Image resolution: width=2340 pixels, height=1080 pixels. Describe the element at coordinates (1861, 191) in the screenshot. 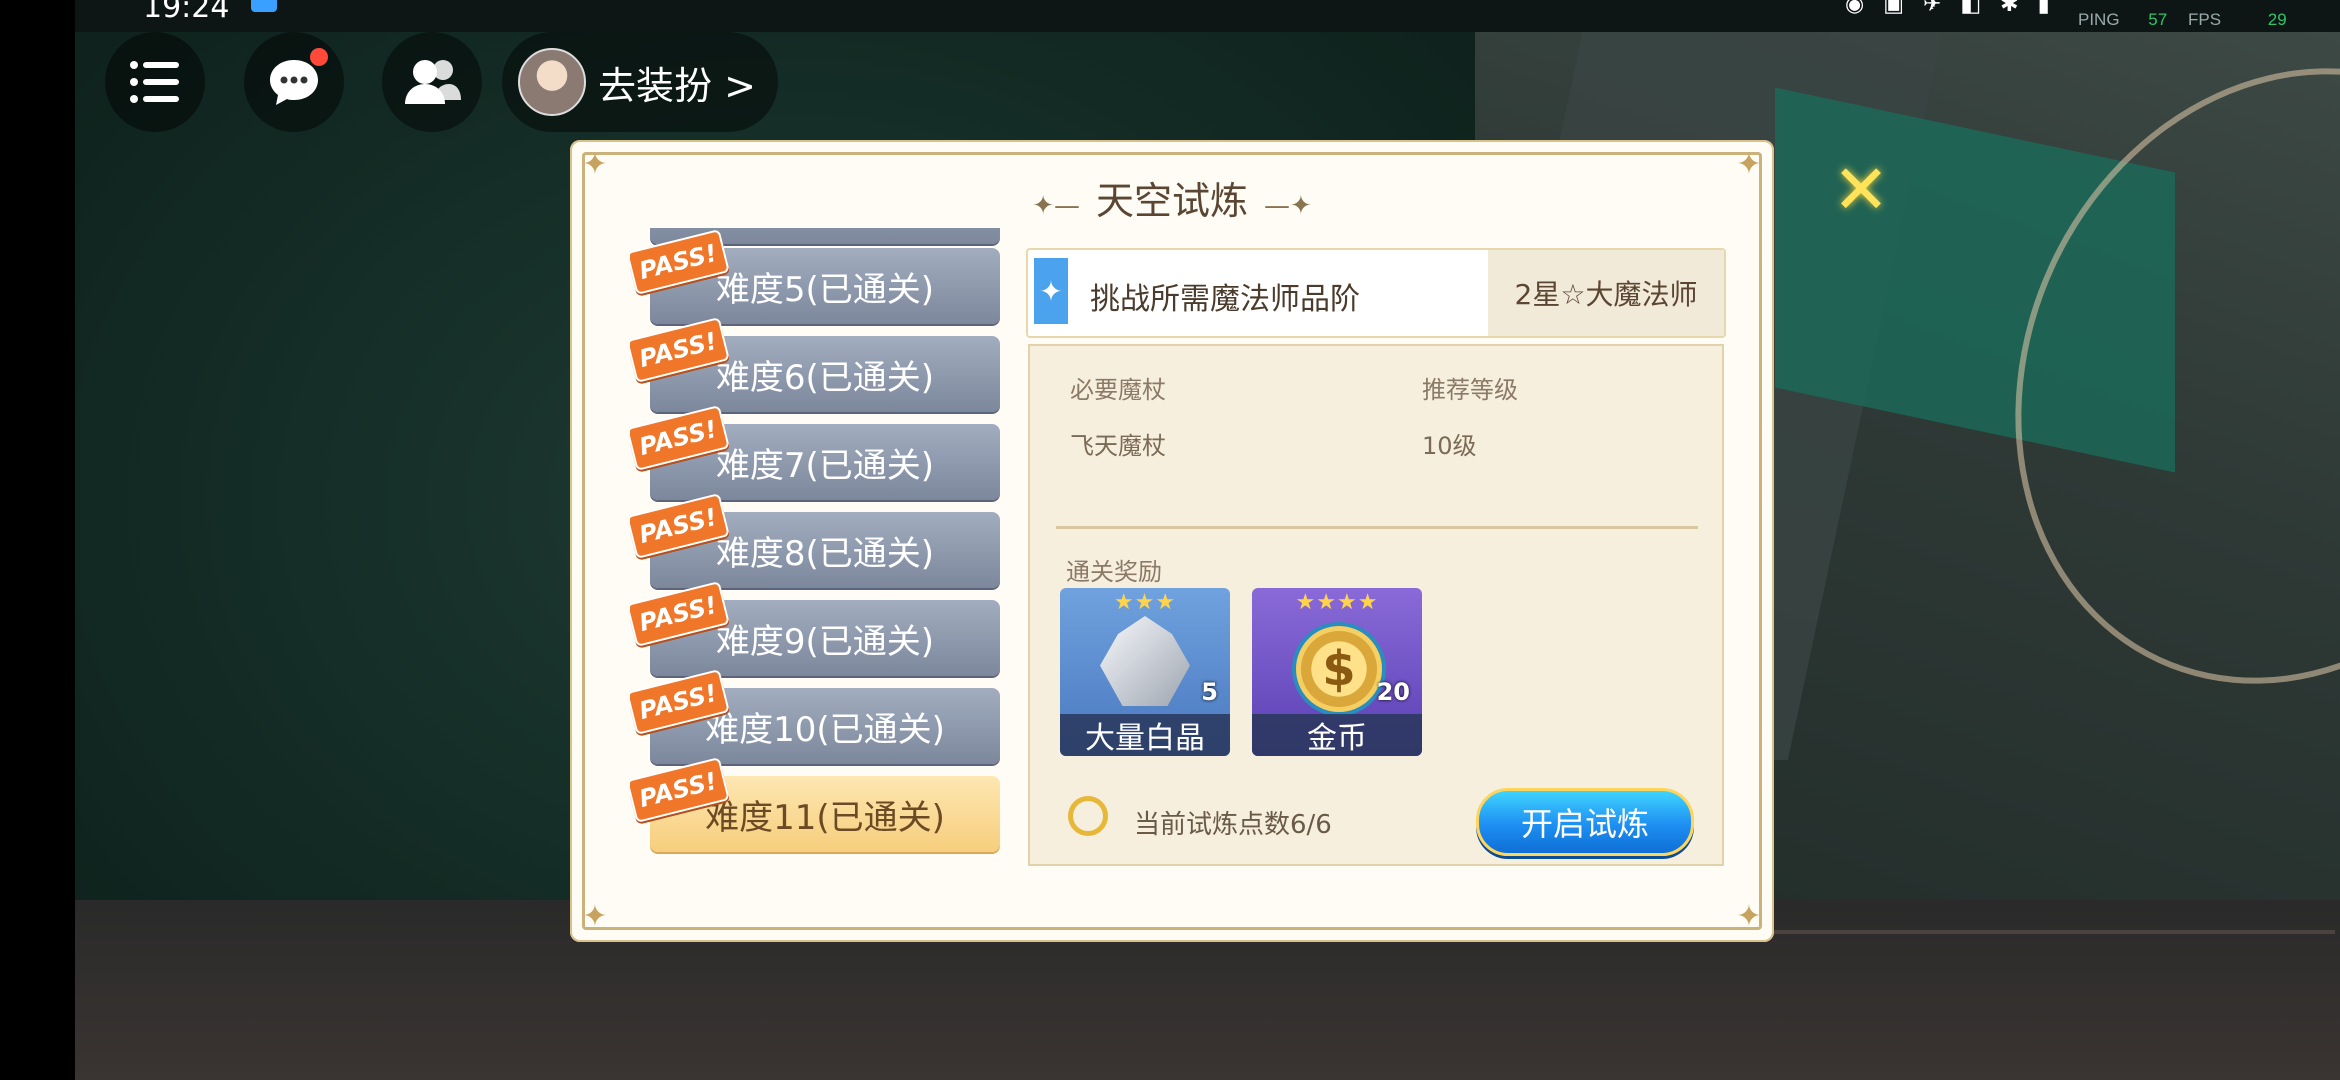

I see `close-icon: ✕` at that location.